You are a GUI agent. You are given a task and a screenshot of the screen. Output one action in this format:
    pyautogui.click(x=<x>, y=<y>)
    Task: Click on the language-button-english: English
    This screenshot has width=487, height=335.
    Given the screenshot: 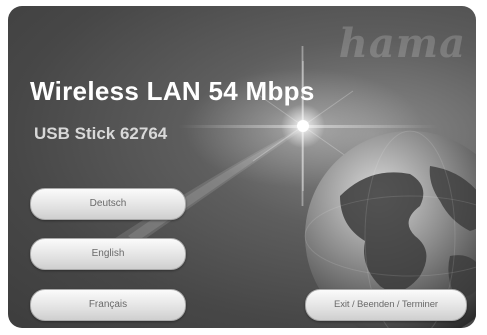 What is the action you would take?
    pyautogui.click(x=108, y=254)
    